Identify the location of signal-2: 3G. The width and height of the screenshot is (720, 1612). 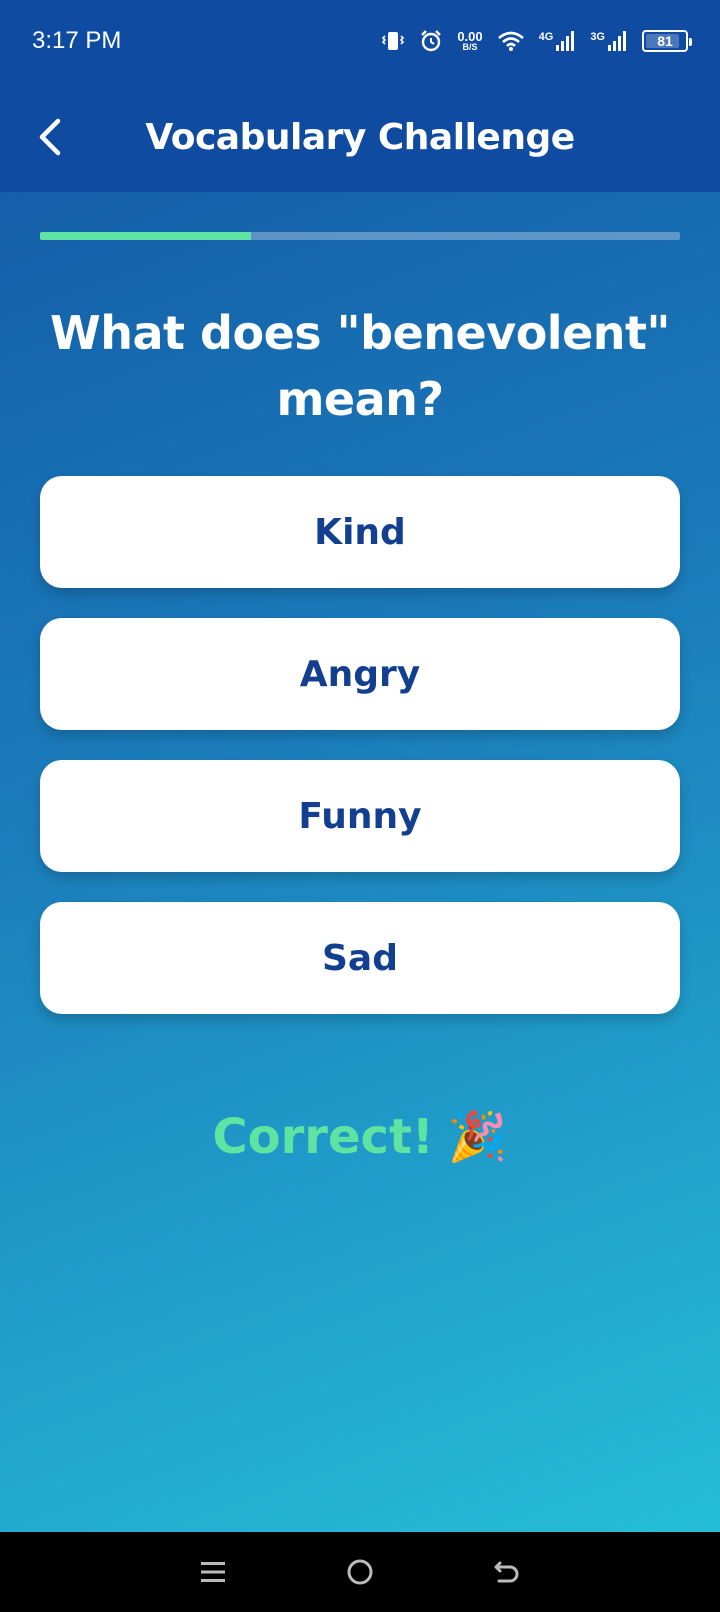
(609, 41).